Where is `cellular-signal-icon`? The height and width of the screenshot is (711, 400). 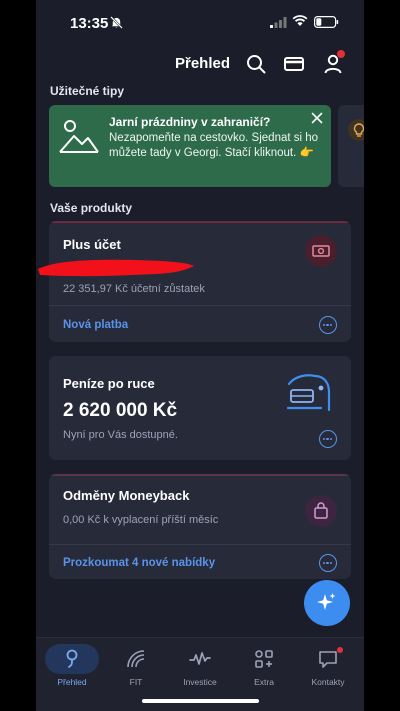 cellular-signal-icon is located at coordinates (278, 22).